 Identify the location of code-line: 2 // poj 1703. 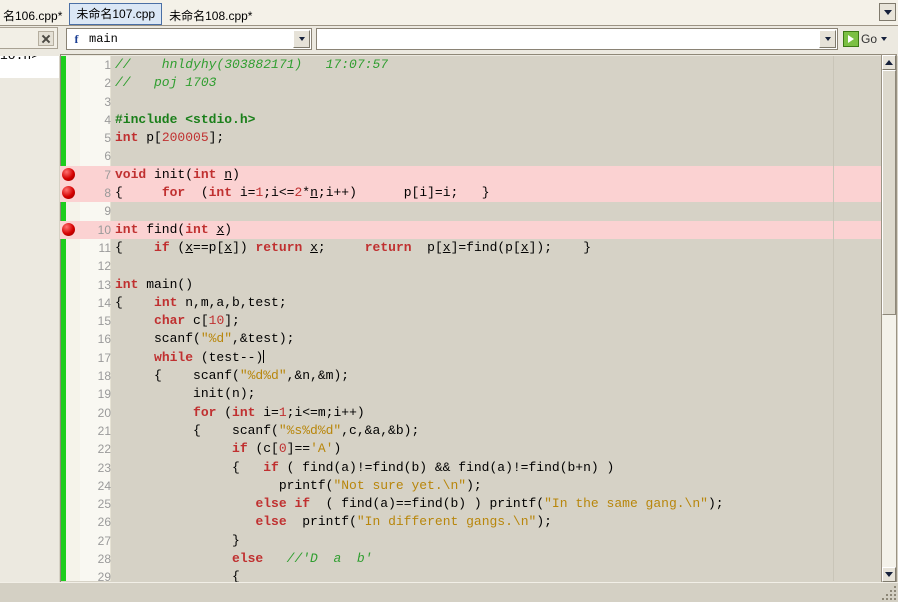
(471, 83).